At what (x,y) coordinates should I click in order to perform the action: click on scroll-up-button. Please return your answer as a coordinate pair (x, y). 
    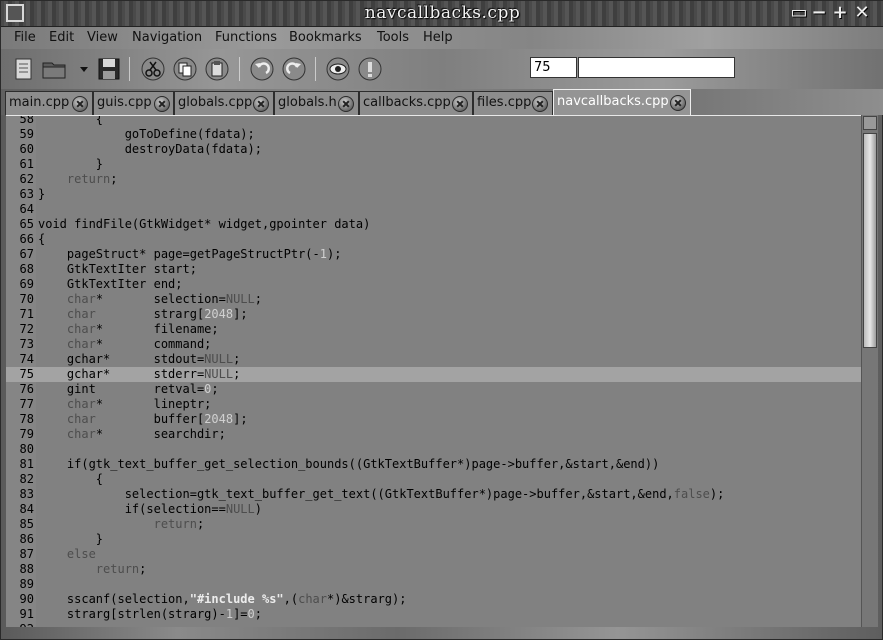
    Looking at the image, I should click on (870, 123).